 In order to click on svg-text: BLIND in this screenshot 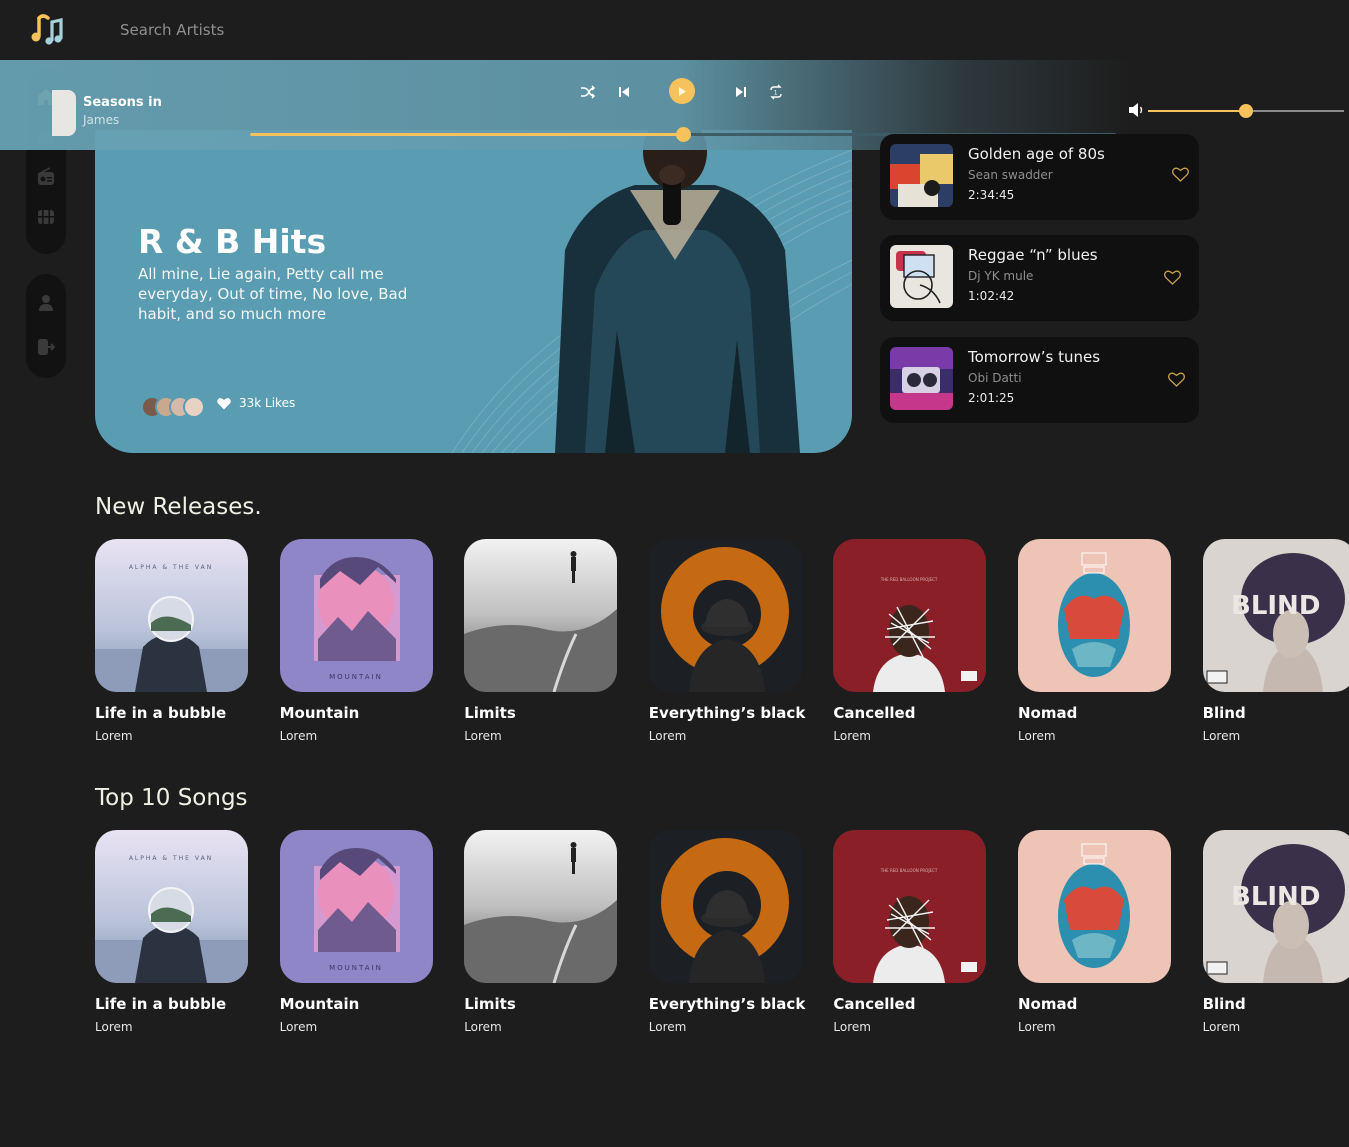, I will do `click(1275, 897)`.